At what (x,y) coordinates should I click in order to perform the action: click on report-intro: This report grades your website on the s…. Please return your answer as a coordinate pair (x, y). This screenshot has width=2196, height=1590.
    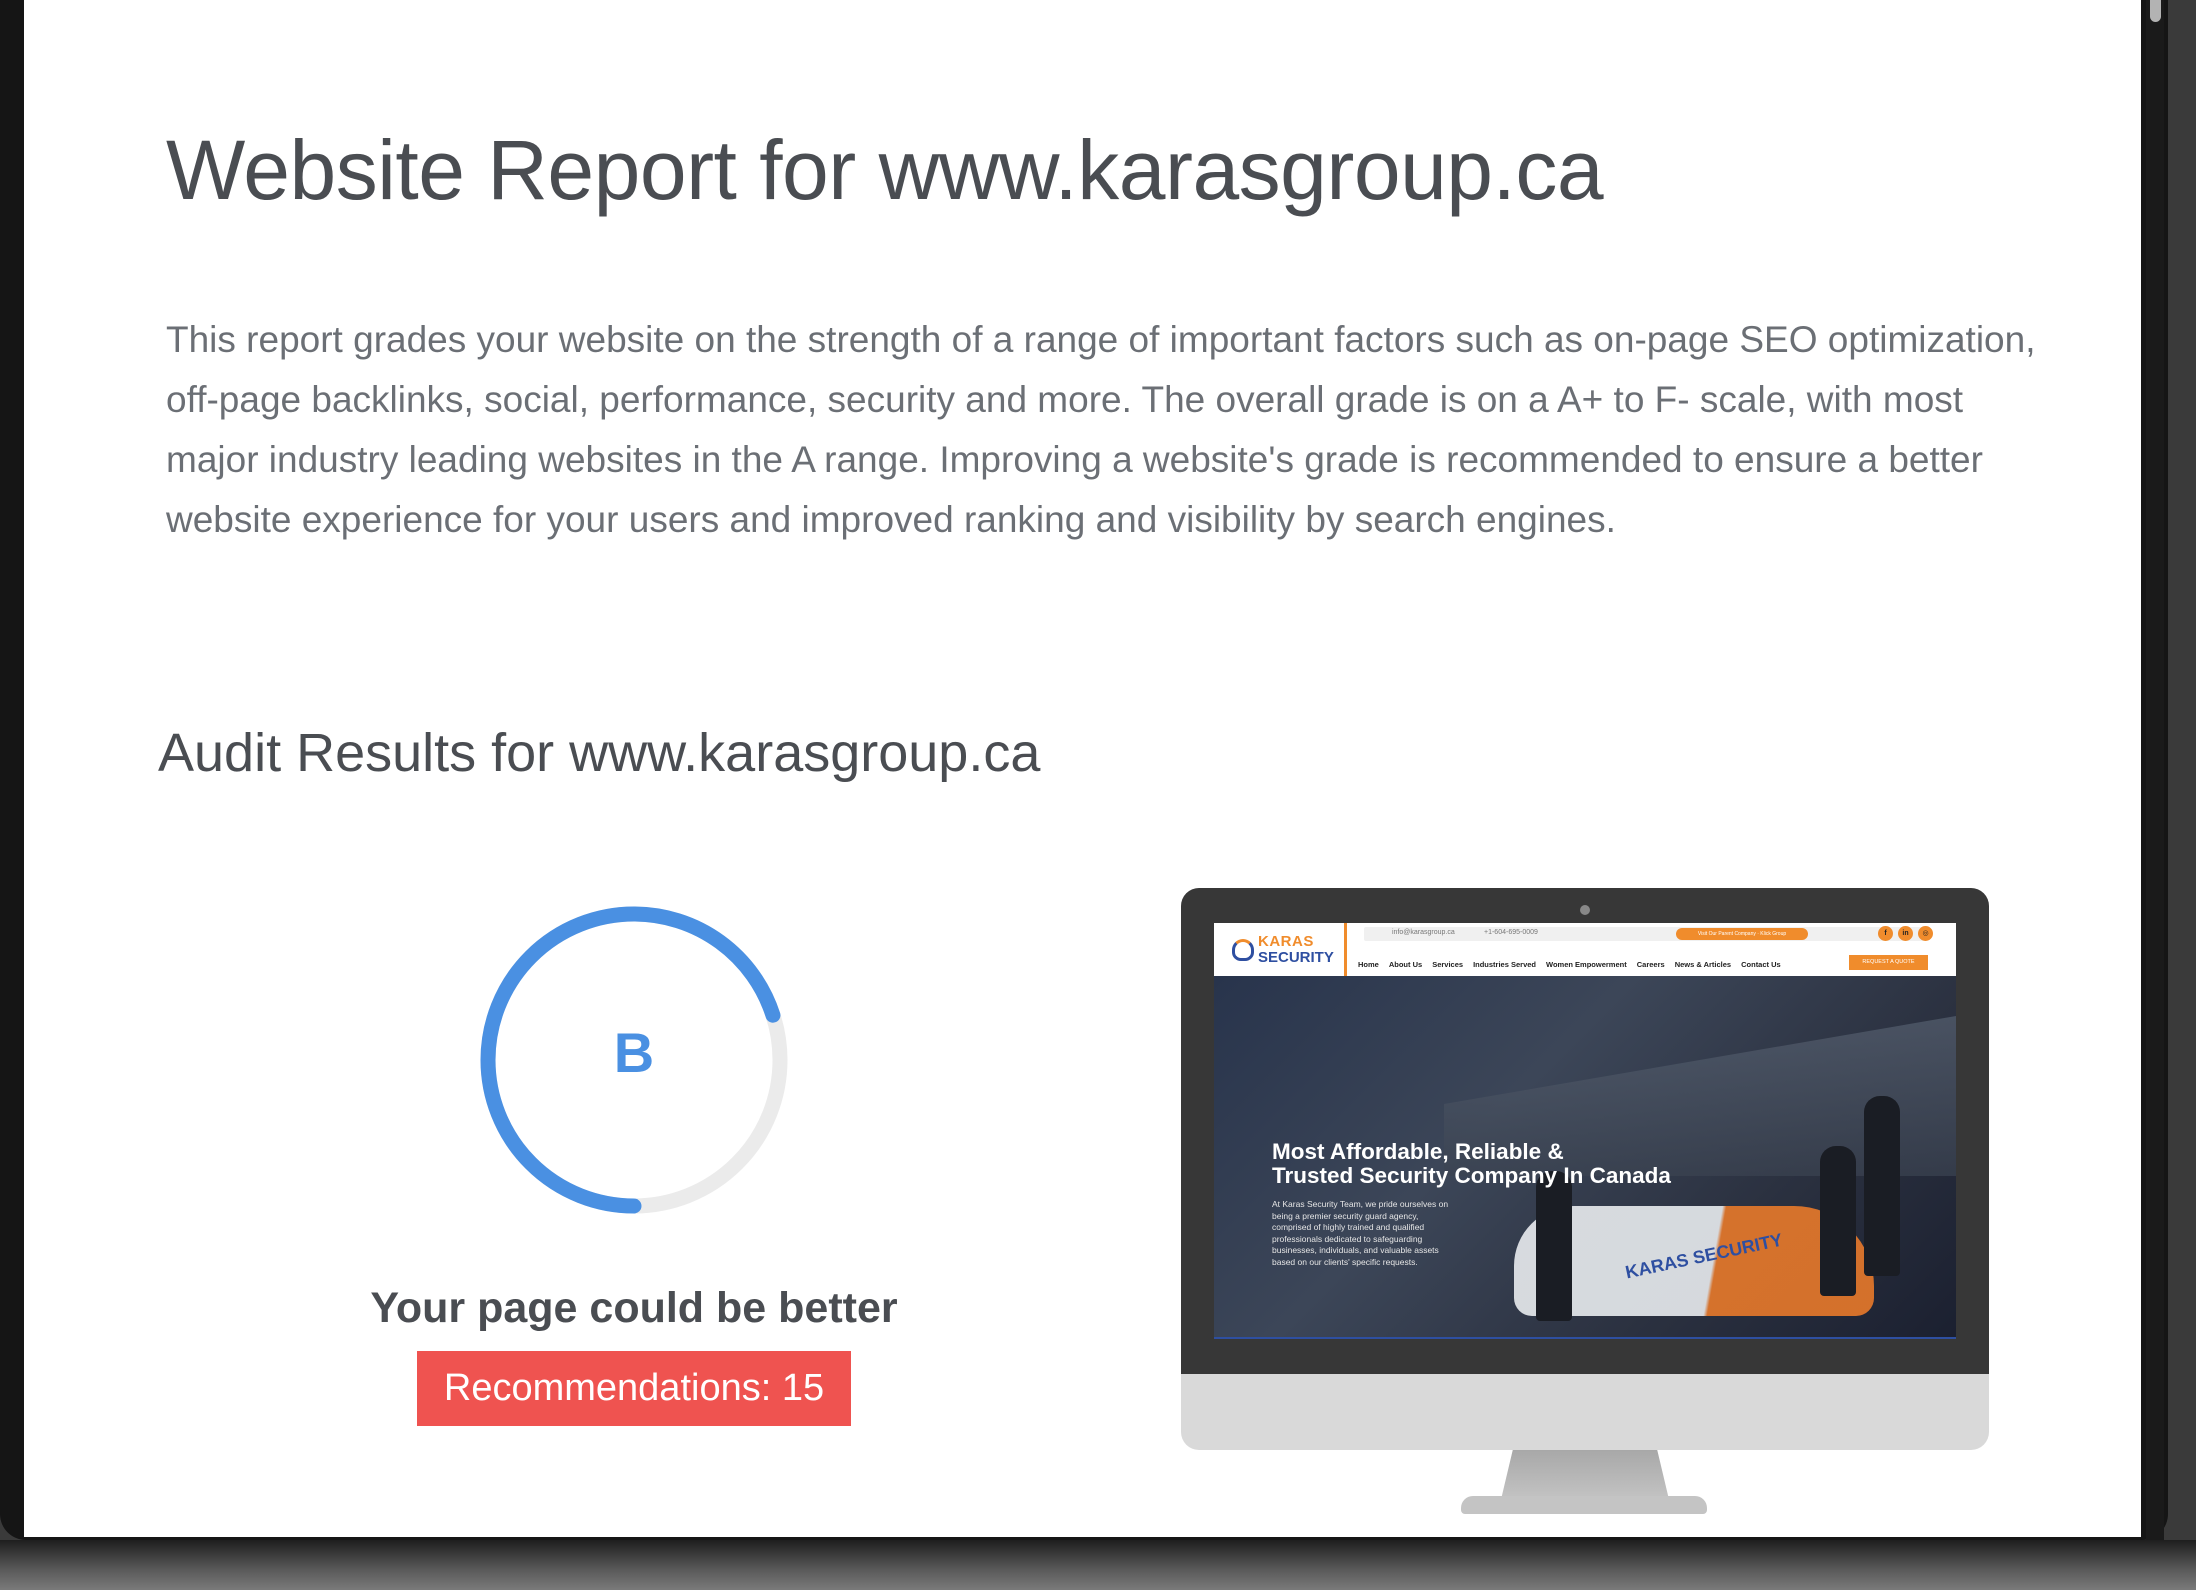
    Looking at the image, I should click on (1101, 429).